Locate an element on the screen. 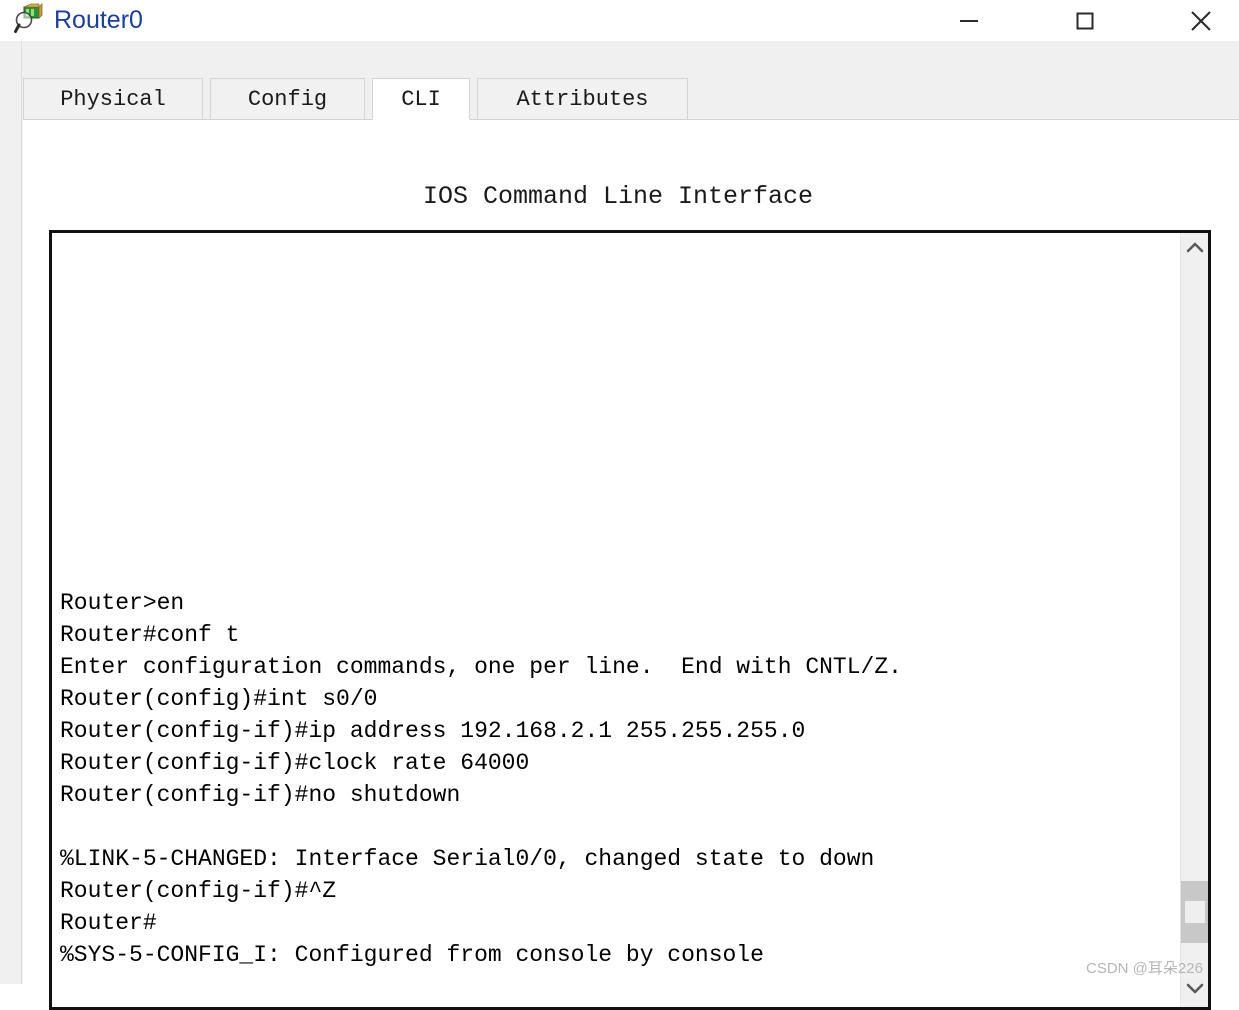 This screenshot has height=1010, width=1239. terminal-line: Router(config-if)#clock rate 64000 is located at coordinates (295, 763).